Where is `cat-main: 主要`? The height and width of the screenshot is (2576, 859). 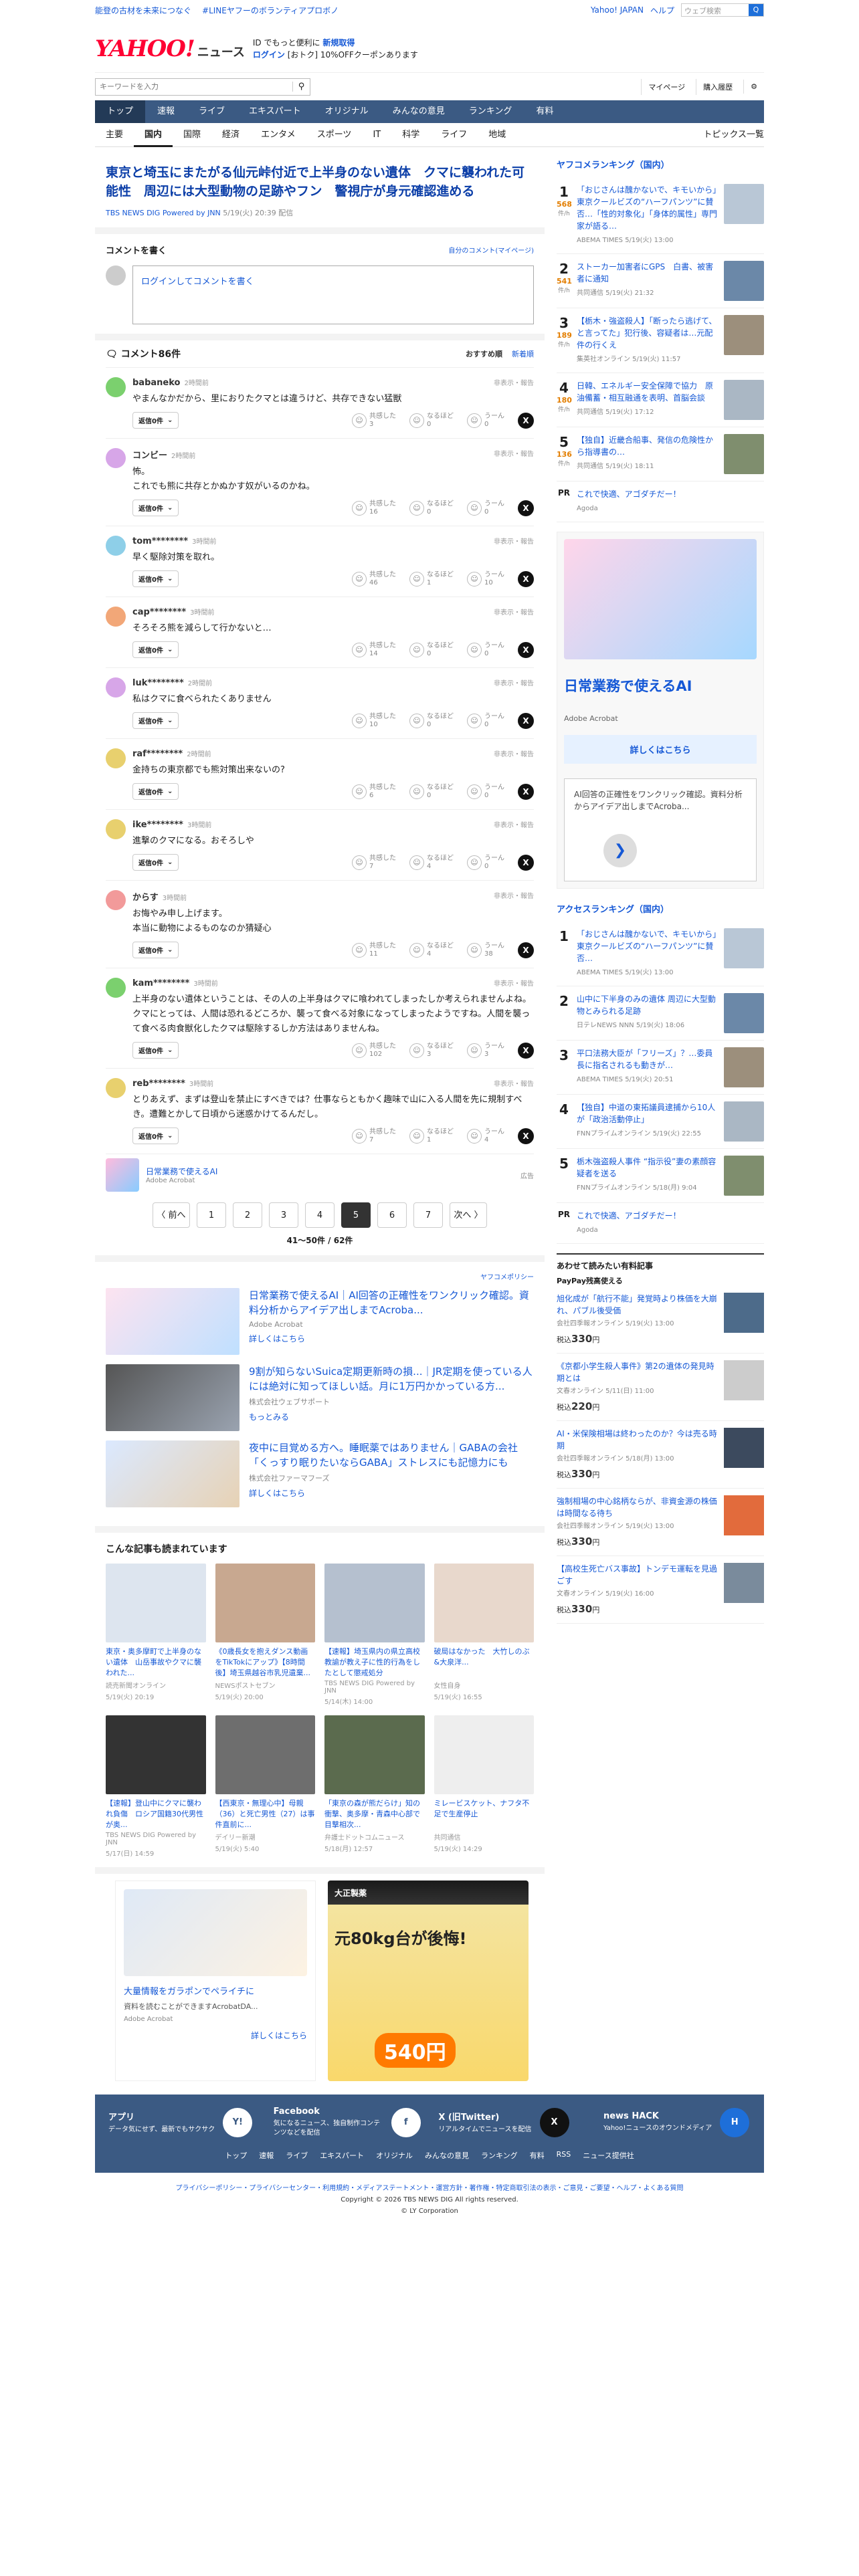 cat-main: 主要 is located at coordinates (114, 135).